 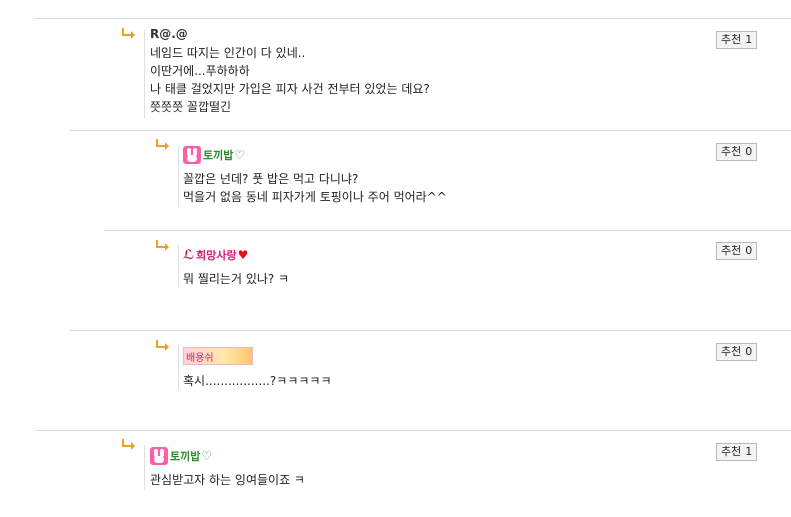 I want to click on comment-line: 혹시.................?ㅋㅋㅋㅋㅋ, so click(x=257, y=381).